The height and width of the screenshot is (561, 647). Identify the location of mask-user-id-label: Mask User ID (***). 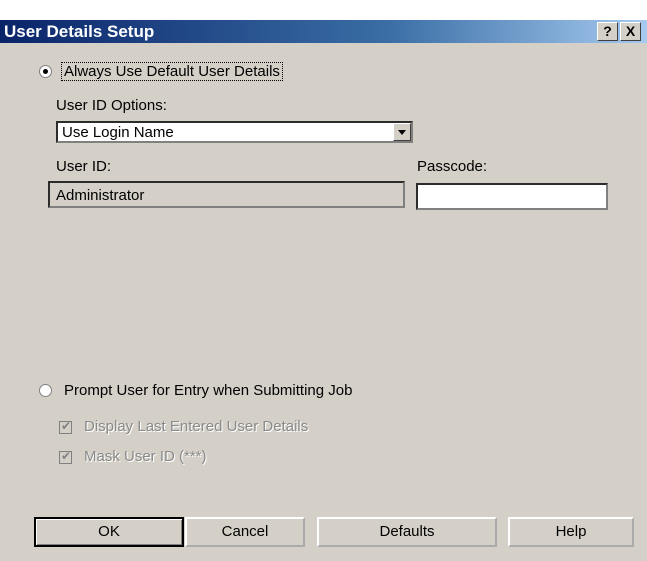
(145, 456).